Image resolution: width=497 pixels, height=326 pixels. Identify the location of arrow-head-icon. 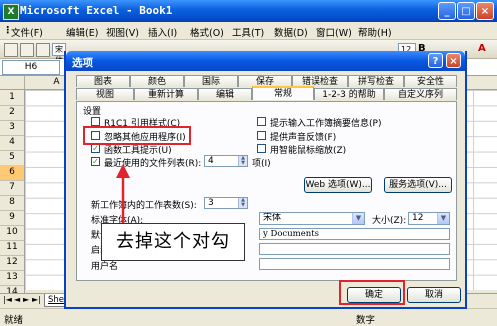
(123, 171).